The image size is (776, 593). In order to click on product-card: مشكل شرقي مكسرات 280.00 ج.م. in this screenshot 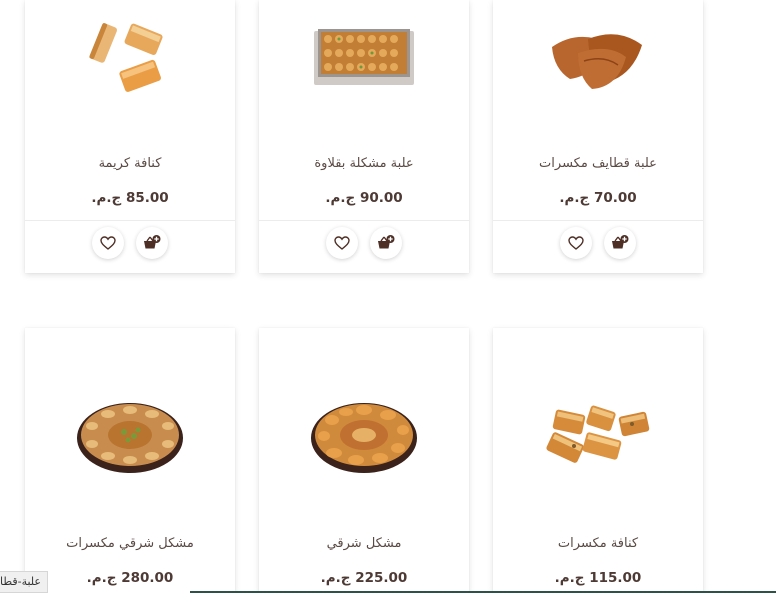, I will do `click(130, 460)`.